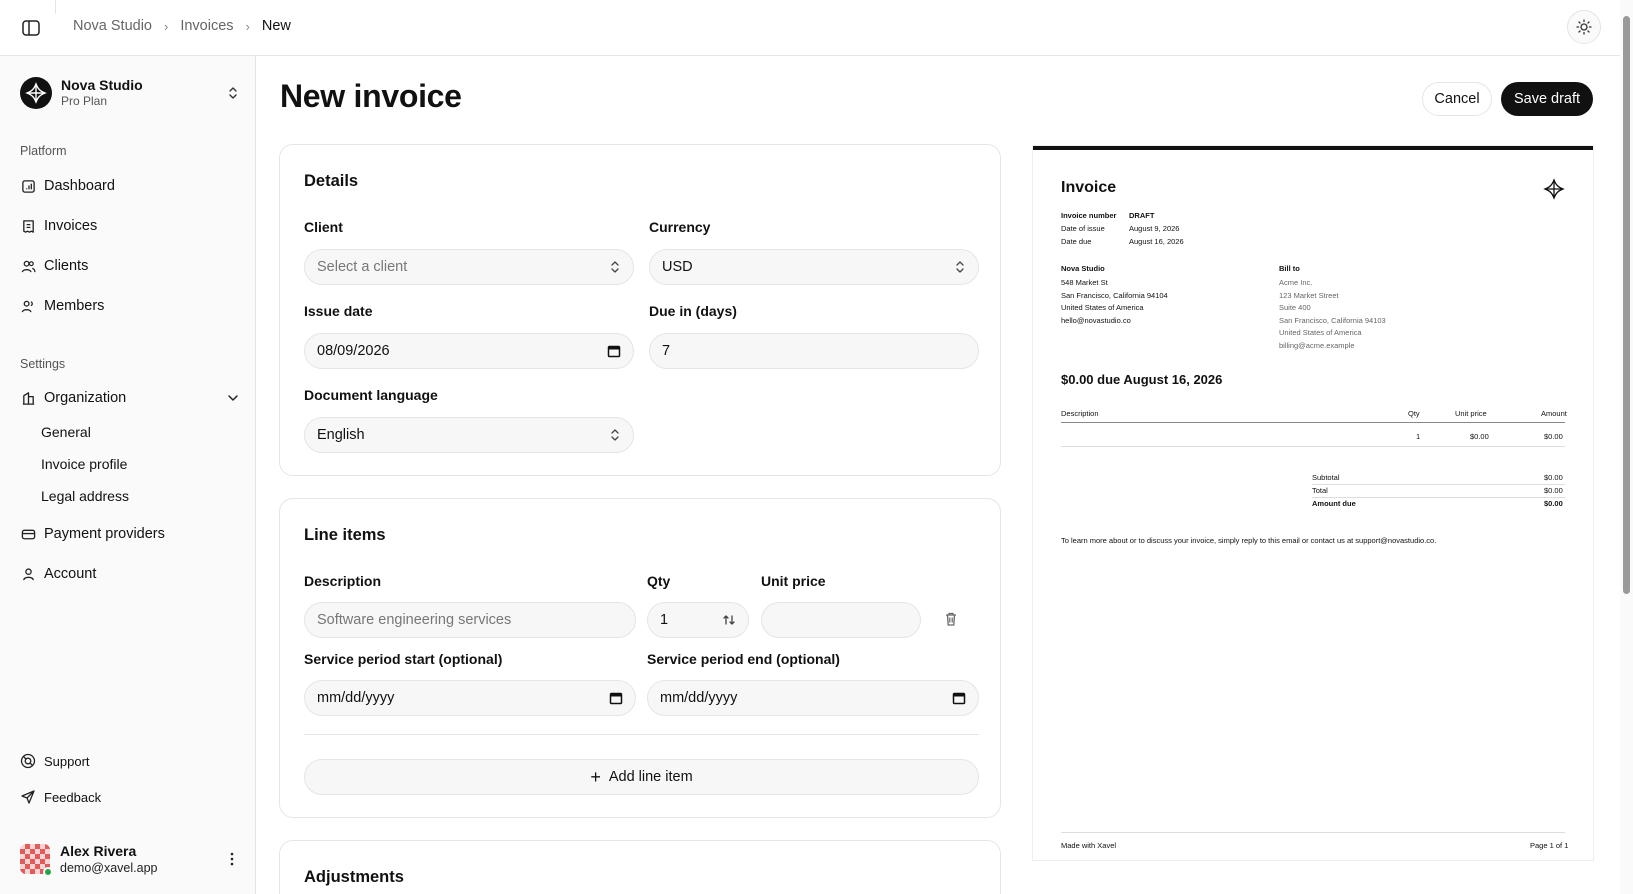  Describe the element at coordinates (28, 306) in the screenshot. I see `members-icon` at that location.